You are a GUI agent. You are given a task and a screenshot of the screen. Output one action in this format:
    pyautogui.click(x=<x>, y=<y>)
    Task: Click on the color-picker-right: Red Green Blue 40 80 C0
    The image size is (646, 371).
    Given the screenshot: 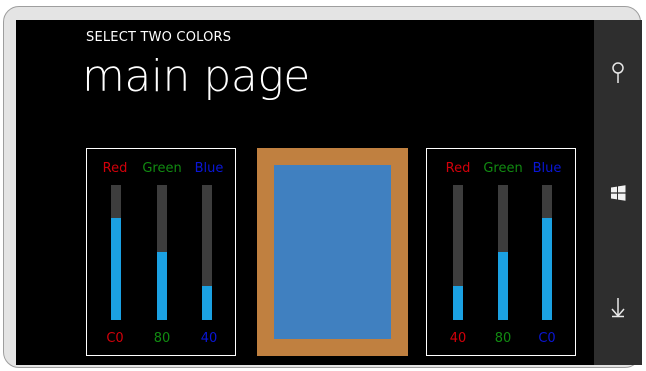 What is the action you would take?
    pyautogui.click(x=501, y=252)
    